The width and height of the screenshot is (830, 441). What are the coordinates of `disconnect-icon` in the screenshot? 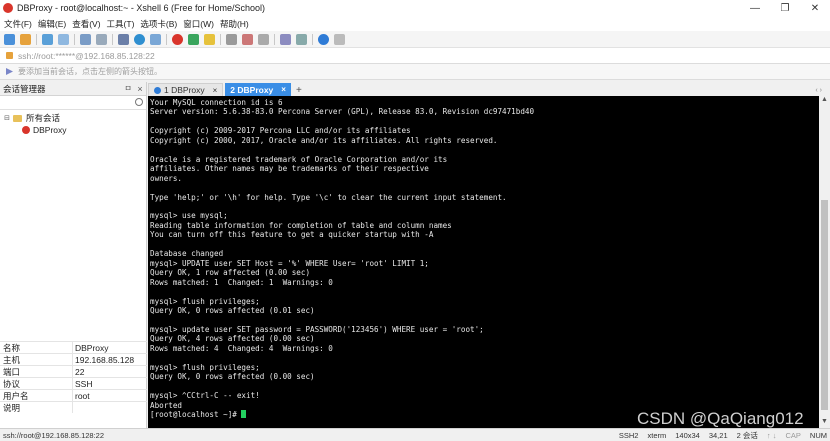 It's located at (63, 39).